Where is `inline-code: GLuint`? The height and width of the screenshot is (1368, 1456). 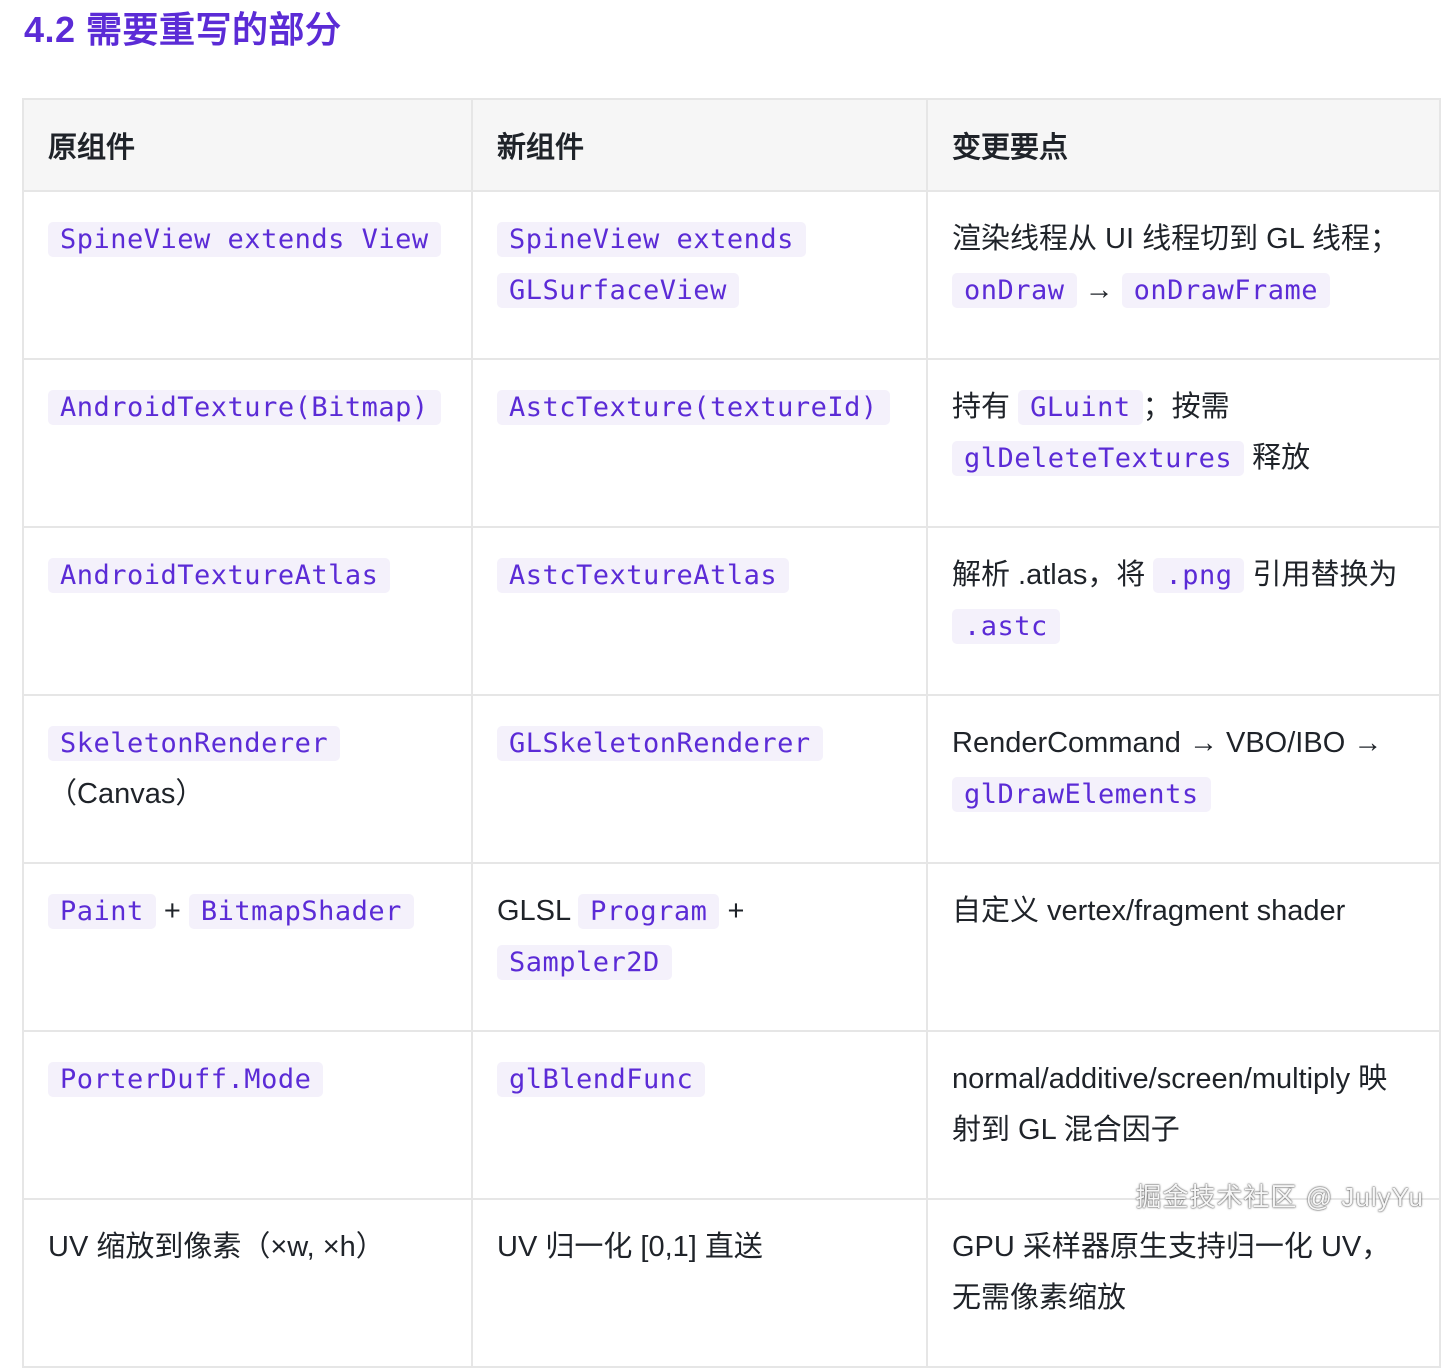 inline-code: GLuint is located at coordinates (1080, 407).